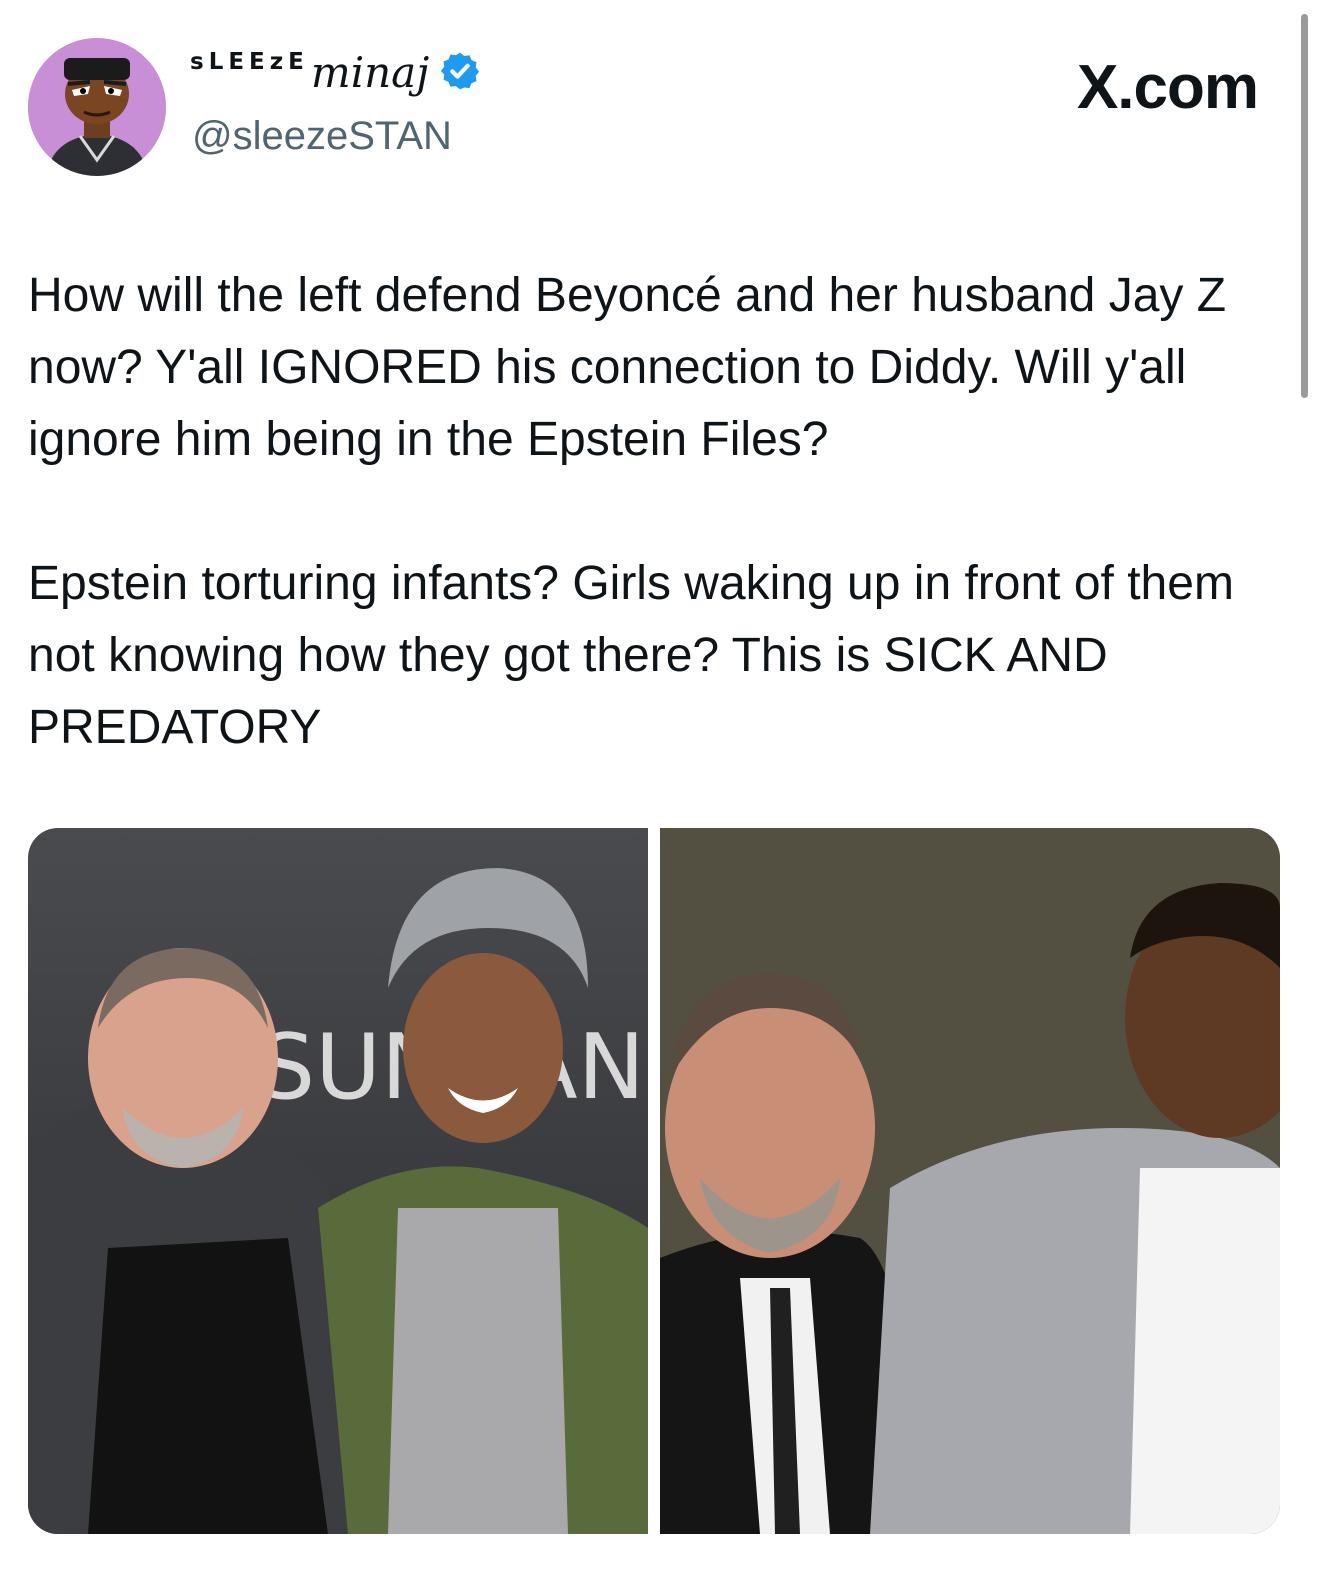 Image resolution: width=1320 pixels, height=1584 pixels. I want to click on user-handle: @sleezeSTAN, so click(322, 136).